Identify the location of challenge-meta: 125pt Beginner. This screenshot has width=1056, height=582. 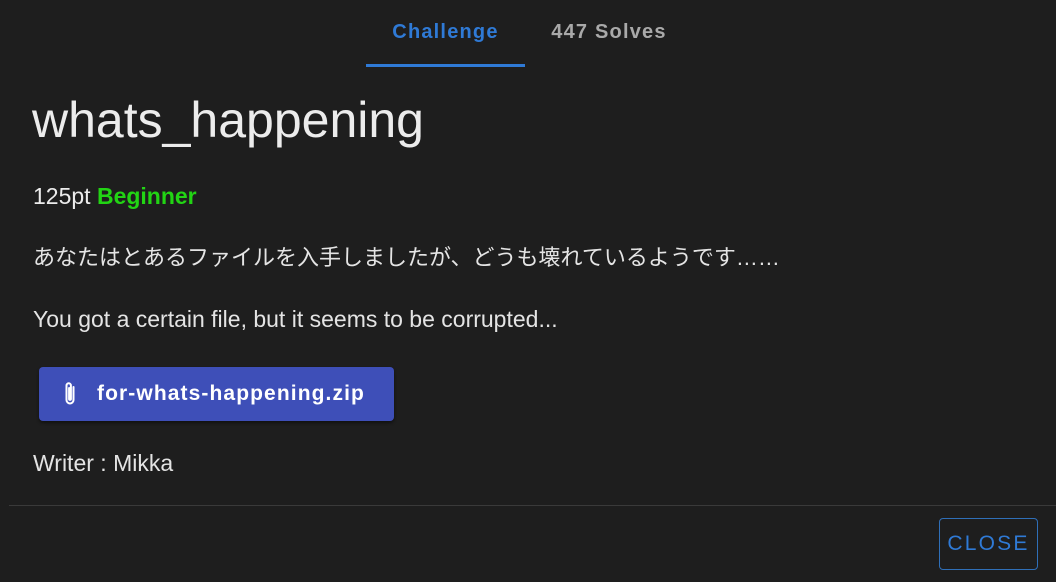
(115, 196).